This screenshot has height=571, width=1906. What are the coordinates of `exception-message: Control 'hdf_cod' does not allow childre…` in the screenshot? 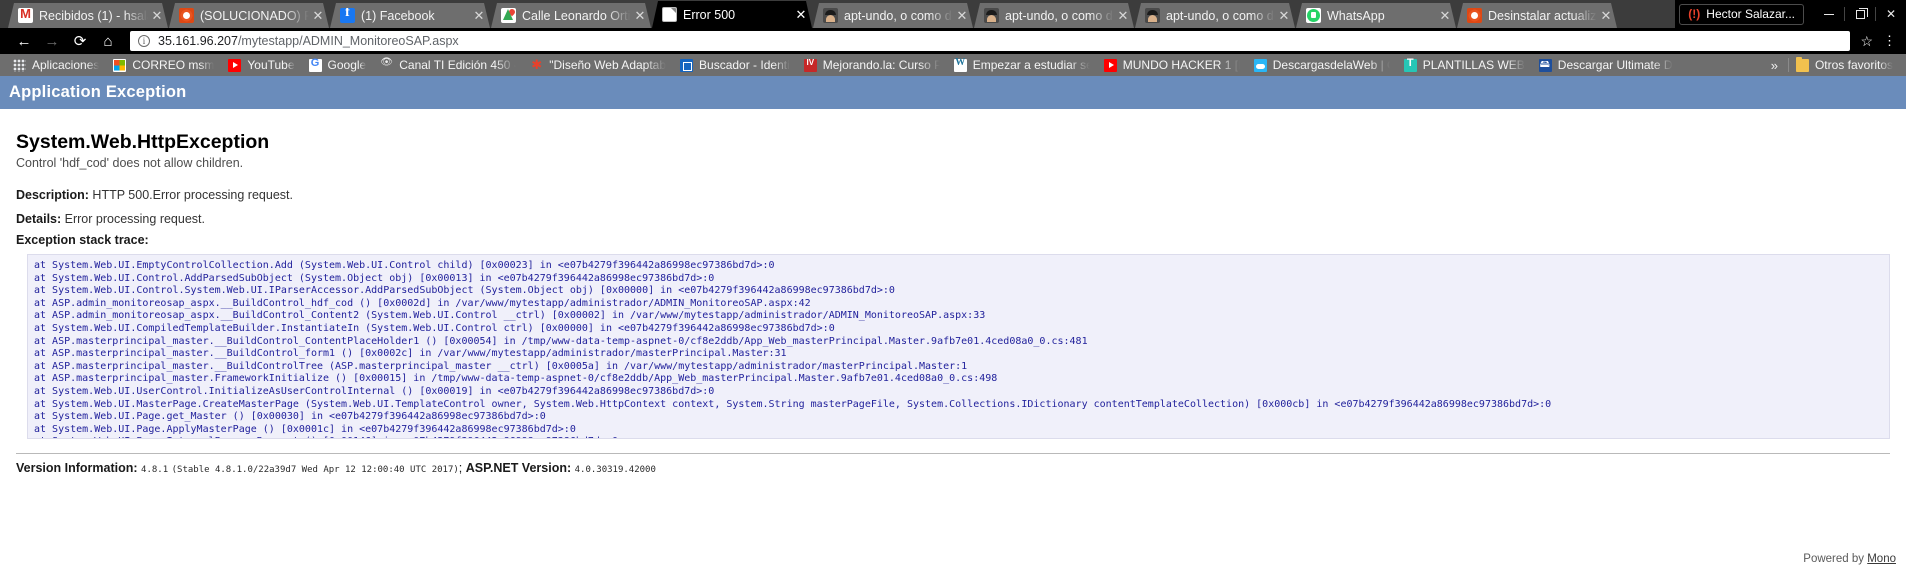 It's located at (130, 163).